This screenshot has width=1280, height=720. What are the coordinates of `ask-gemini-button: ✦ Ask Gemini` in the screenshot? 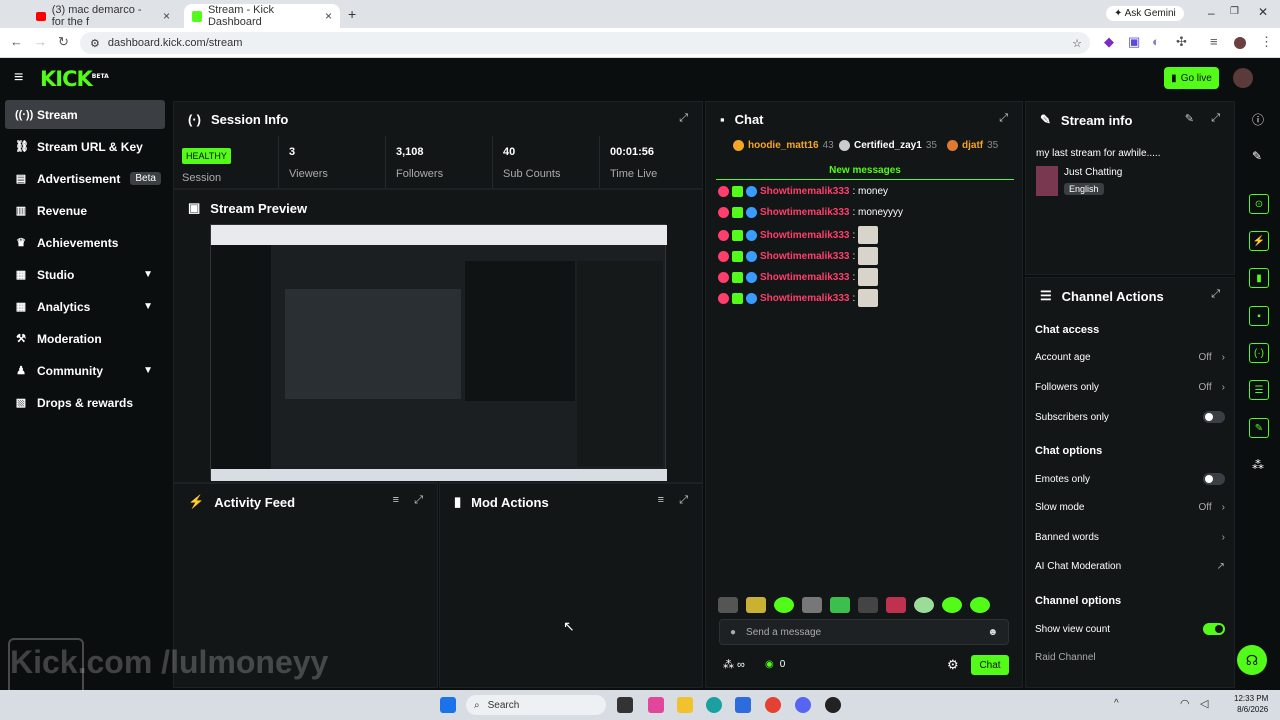 It's located at (1145, 13).